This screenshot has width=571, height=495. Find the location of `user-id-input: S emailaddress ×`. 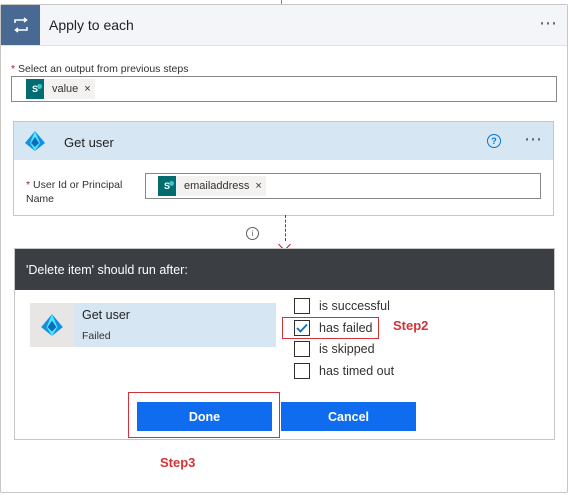

user-id-input: S emailaddress × is located at coordinates (343, 186).